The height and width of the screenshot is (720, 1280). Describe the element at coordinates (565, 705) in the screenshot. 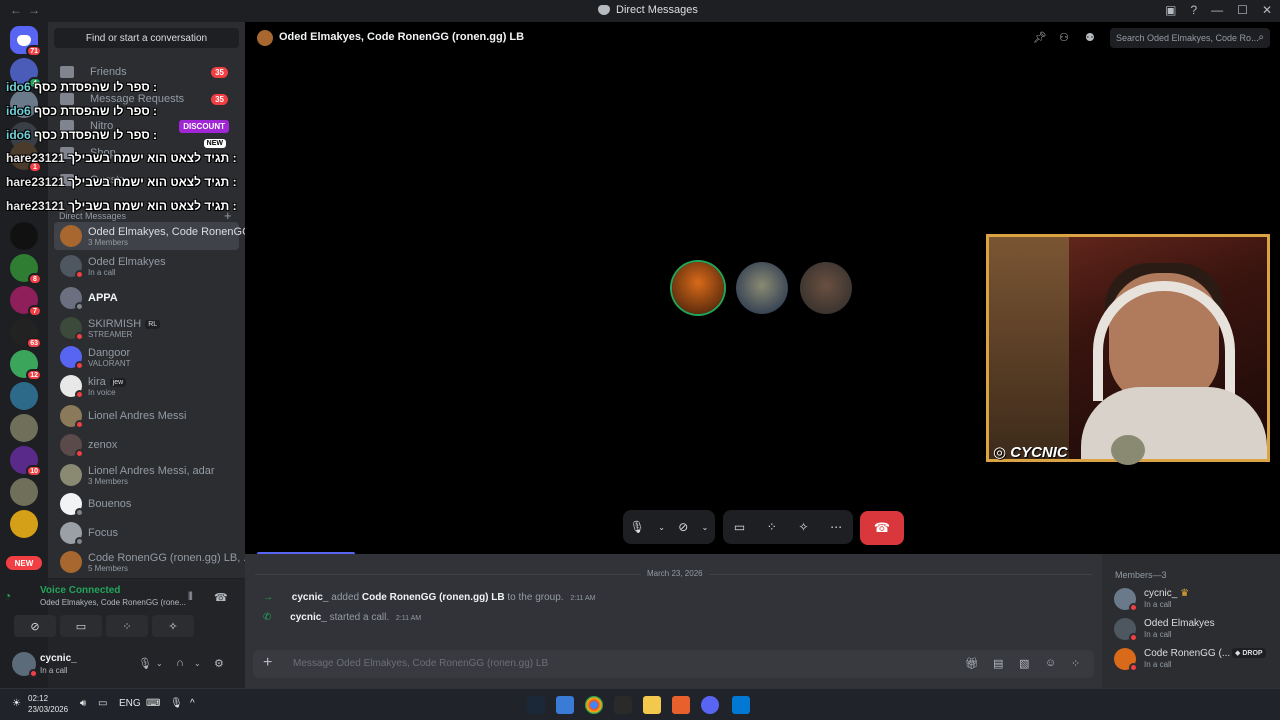

I see `notepad-icon` at that location.